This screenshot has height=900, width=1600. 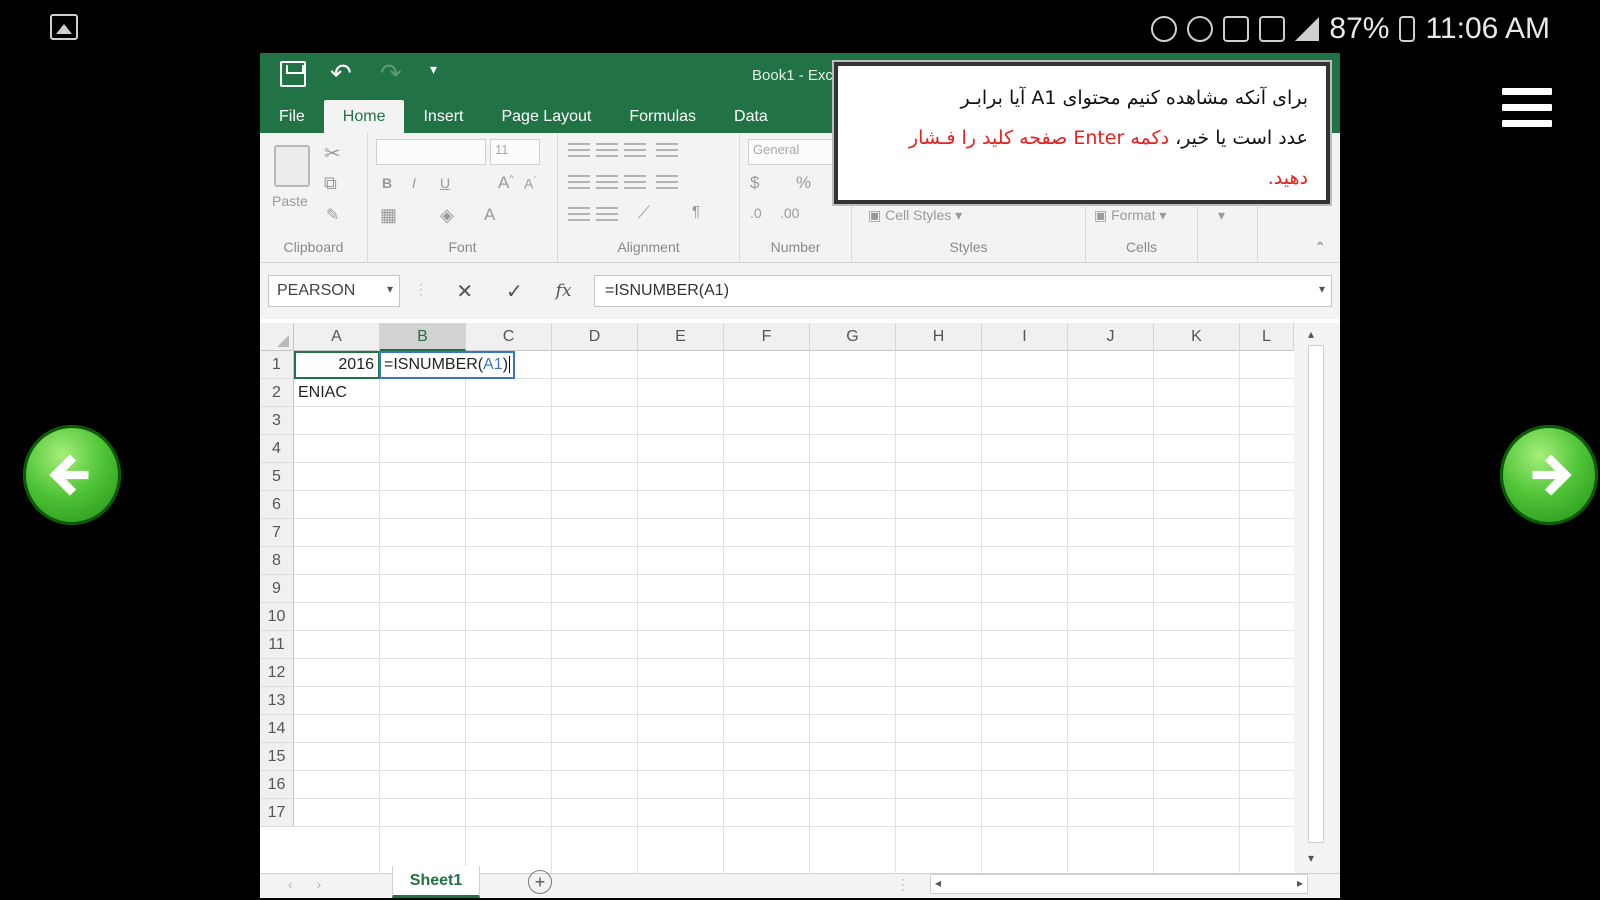 What do you see at coordinates (277, 337) in the screenshot?
I see `select-all-icon` at bounding box center [277, 337].